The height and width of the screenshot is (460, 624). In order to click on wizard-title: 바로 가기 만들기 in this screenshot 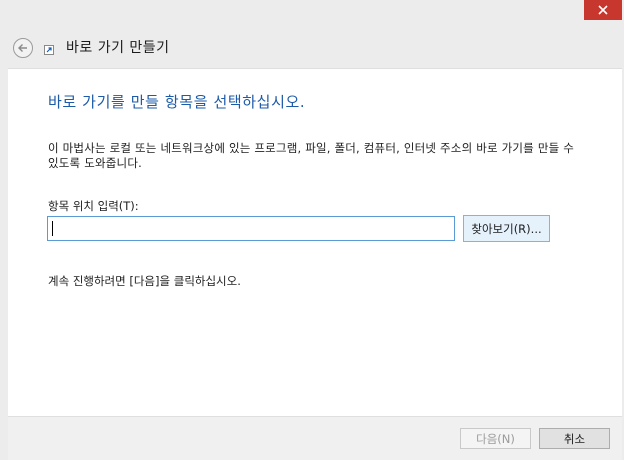, I will do `click(118, 48)`.